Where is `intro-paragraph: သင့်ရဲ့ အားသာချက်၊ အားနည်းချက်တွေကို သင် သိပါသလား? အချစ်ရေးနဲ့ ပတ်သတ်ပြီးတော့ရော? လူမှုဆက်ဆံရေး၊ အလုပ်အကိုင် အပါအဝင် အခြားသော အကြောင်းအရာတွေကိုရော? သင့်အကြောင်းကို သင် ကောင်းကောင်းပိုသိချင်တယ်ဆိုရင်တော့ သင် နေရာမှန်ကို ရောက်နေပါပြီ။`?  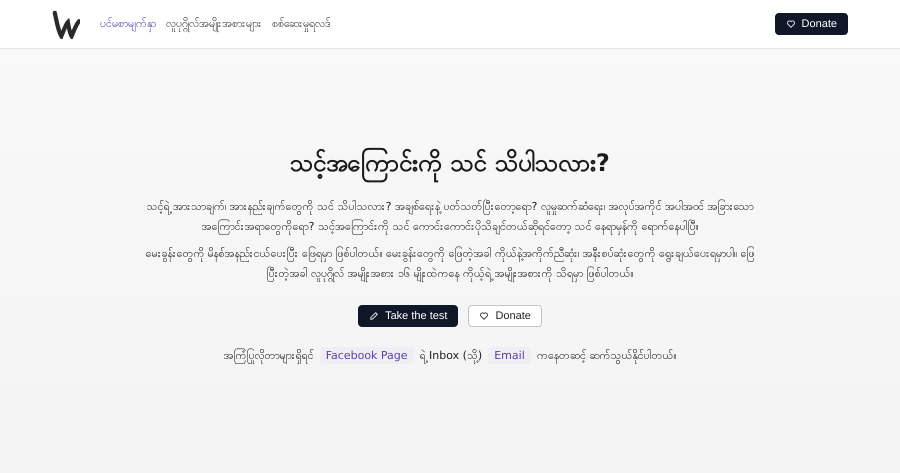
intro-paragraph: သင့်ရဲ့ အားသာချက်၊ အားနည်းချက်တွေကို သင် သိပါသလား? အချစ်ရေးနဲ့ ပတ်သတ်ပြီးတော့ရော? လူမှုဆက်ဆံရေး၊ အလုပ်အကိုင် အပါအဝင် အခြားသော အကြောင်းအရာတွေကိုရော? သင့်အကြောင်းကို သင် ကောင်းကောင်းပိုသိချင်တယ်ဆိုရင်တော့ သင် နေရာမှန်ကို ရောက်နေပါပြီ။ is located at coordinates (450, 217).